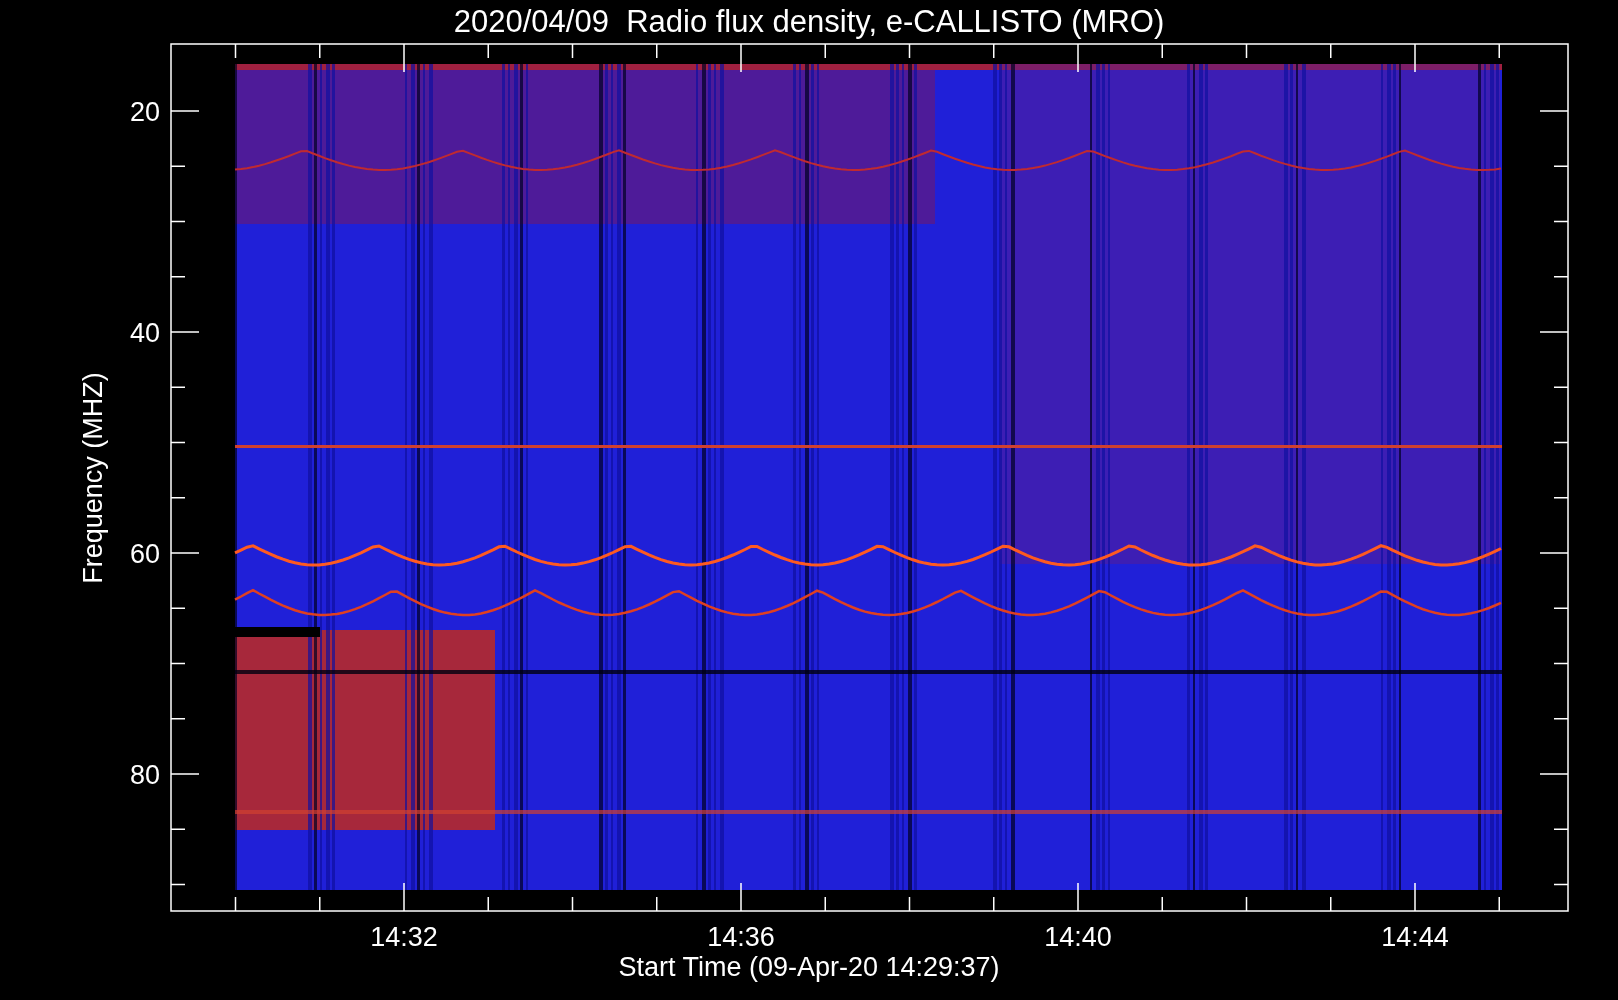  I want to click on y-tick-label: 60, so click(144, 554).